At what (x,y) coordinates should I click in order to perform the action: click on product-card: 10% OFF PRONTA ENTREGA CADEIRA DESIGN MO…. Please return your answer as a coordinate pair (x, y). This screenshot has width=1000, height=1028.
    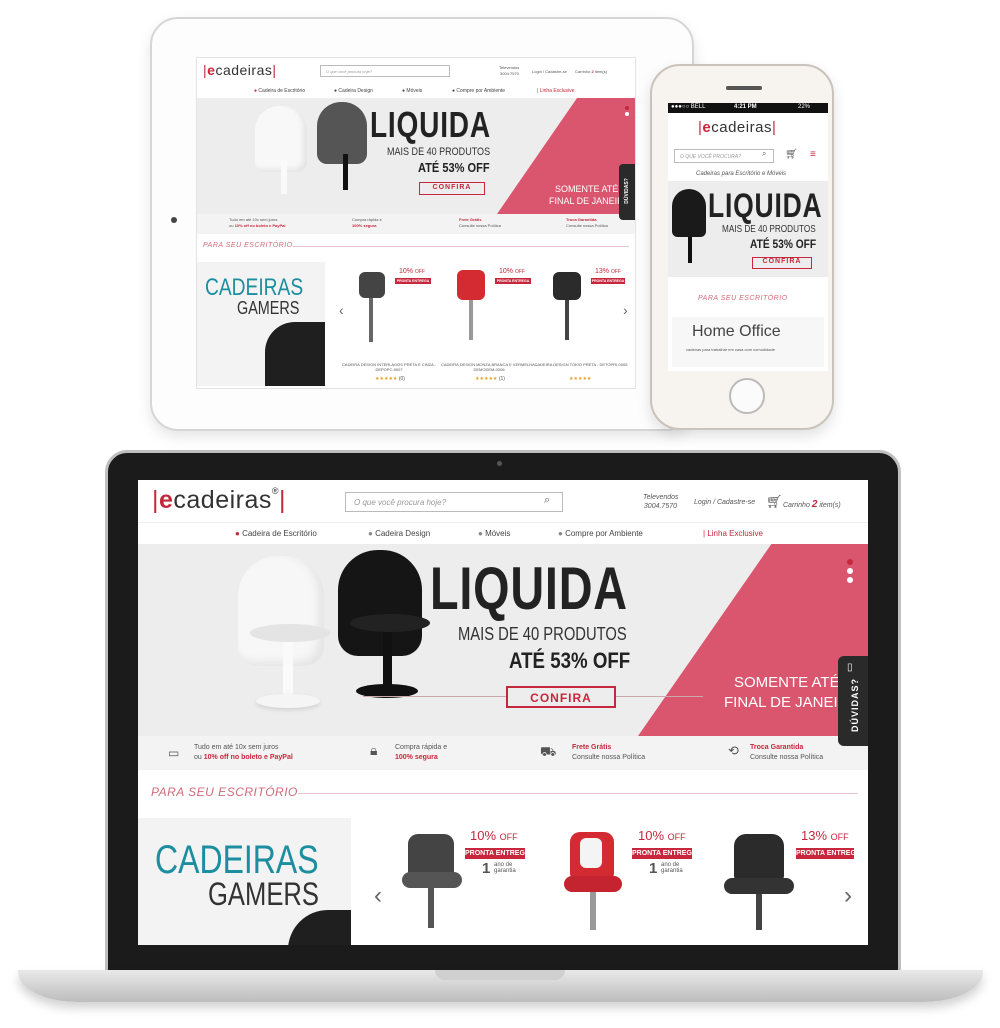
    Looking at the image, I should click on (489, 325).